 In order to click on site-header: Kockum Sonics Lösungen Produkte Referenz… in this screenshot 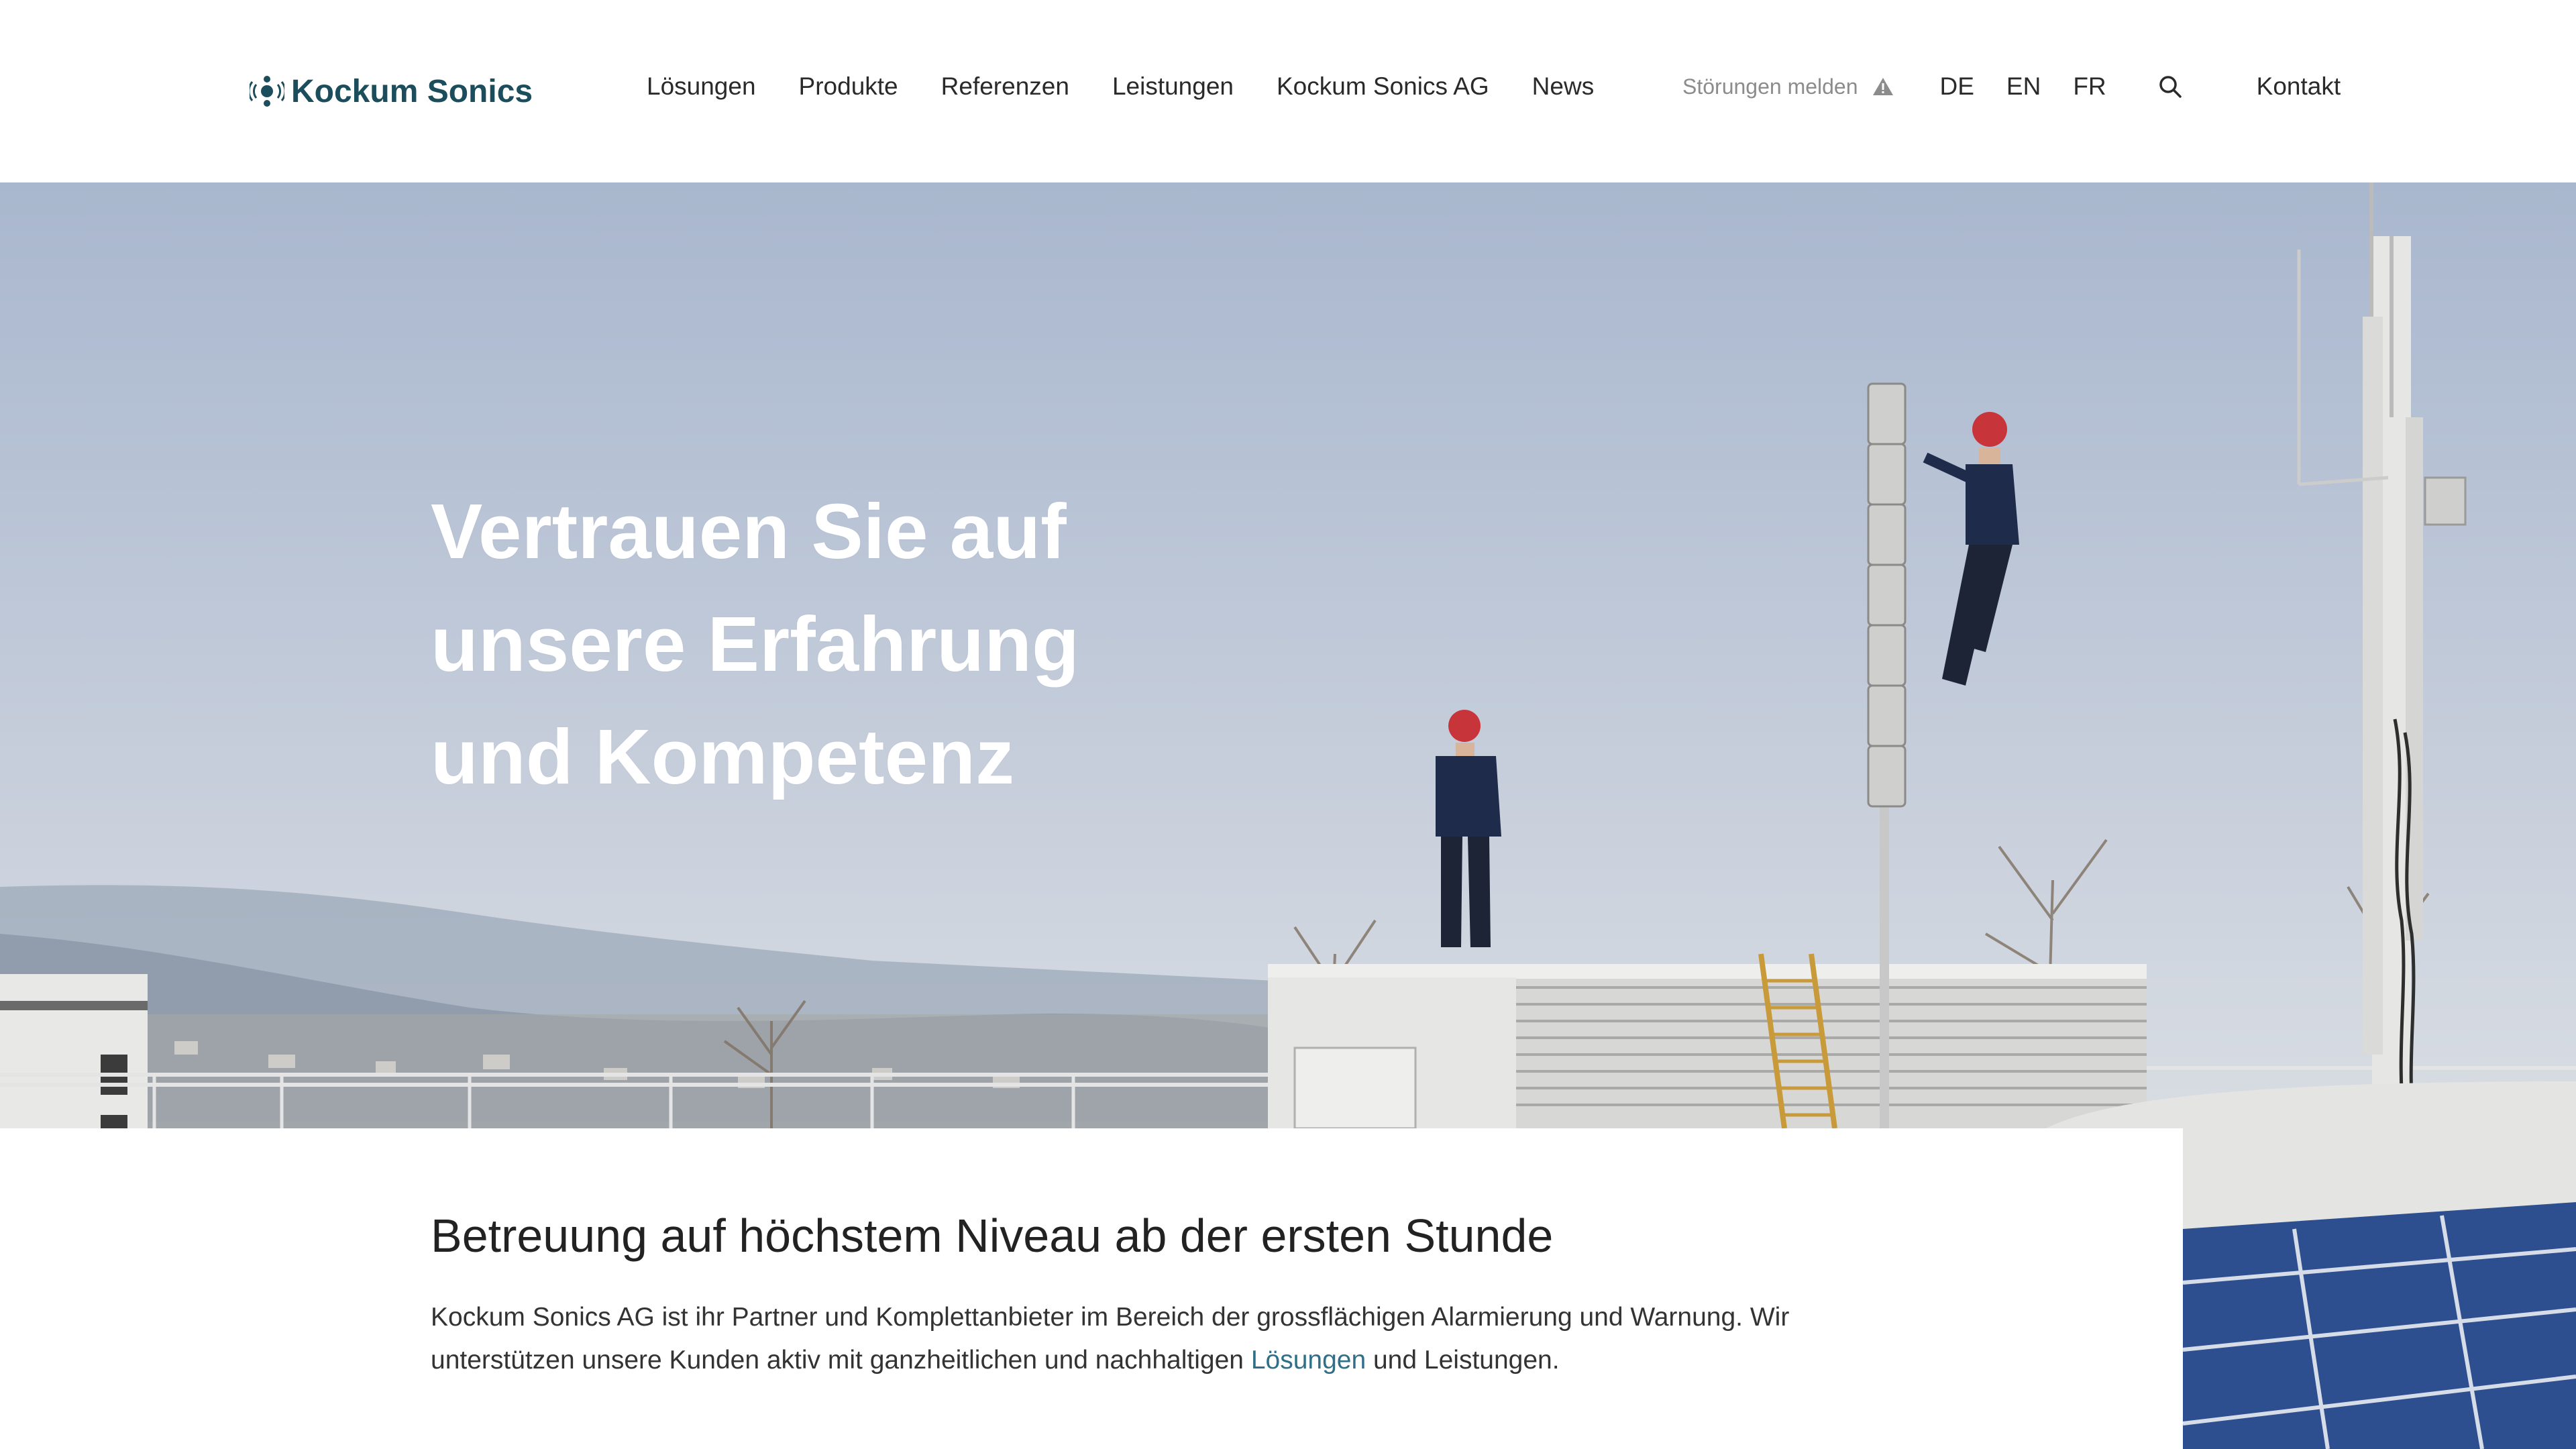, I will do `click(1288, 91)`.